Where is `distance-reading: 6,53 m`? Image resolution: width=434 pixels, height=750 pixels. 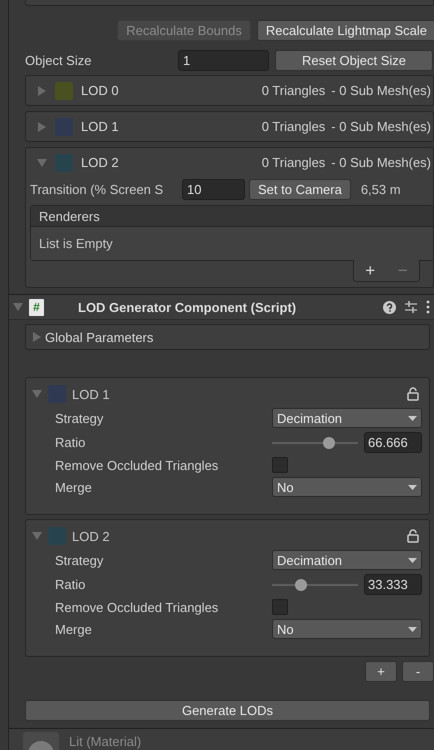
distance-reading: 6,53 m is located at coordinates (380, 189).